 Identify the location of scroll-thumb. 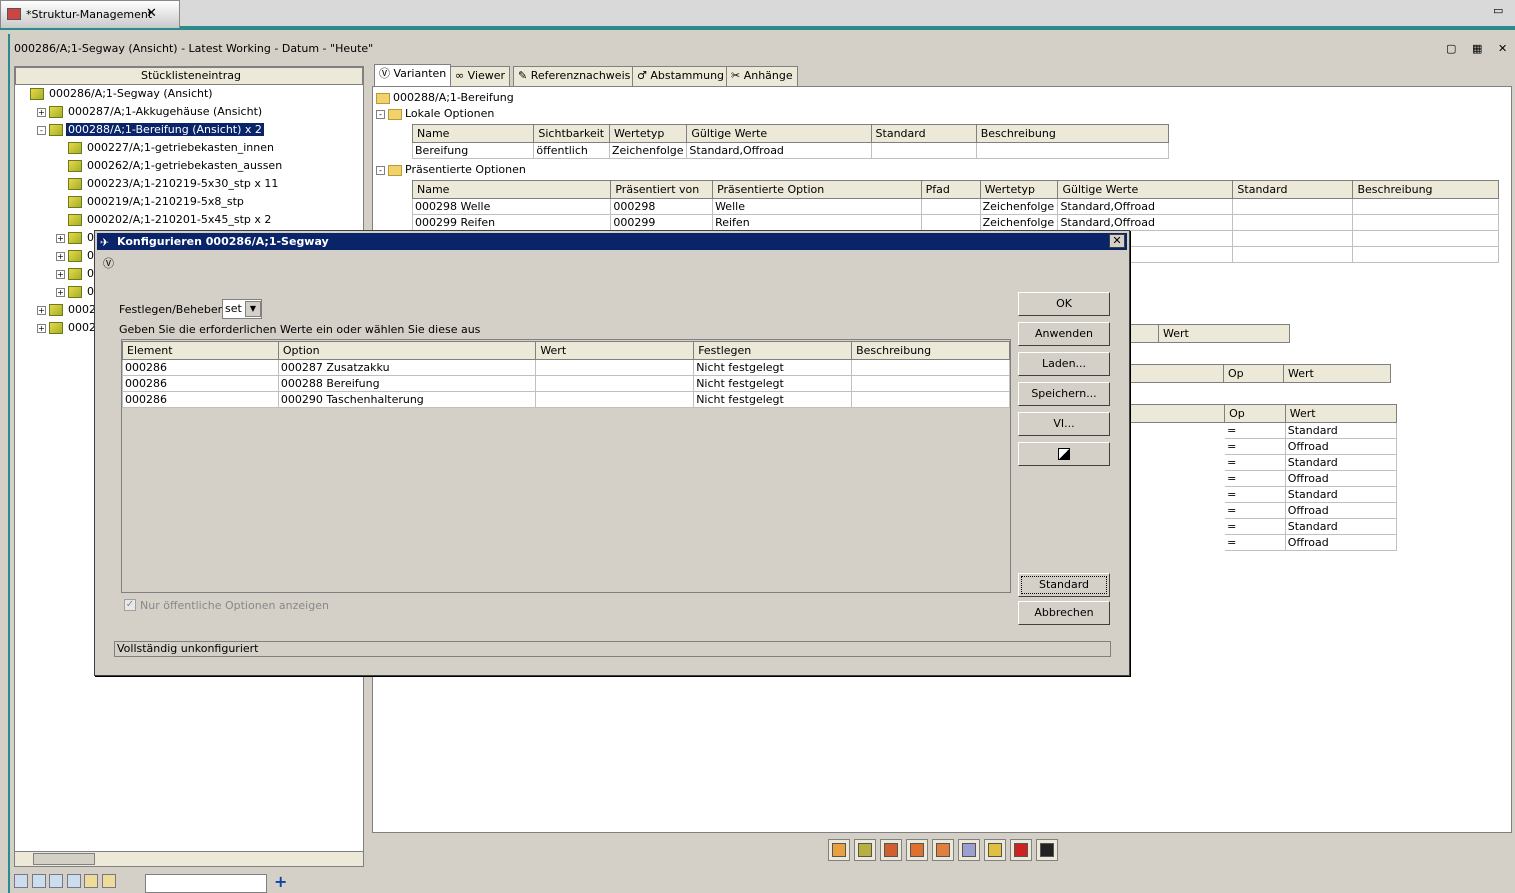
(64, 859).